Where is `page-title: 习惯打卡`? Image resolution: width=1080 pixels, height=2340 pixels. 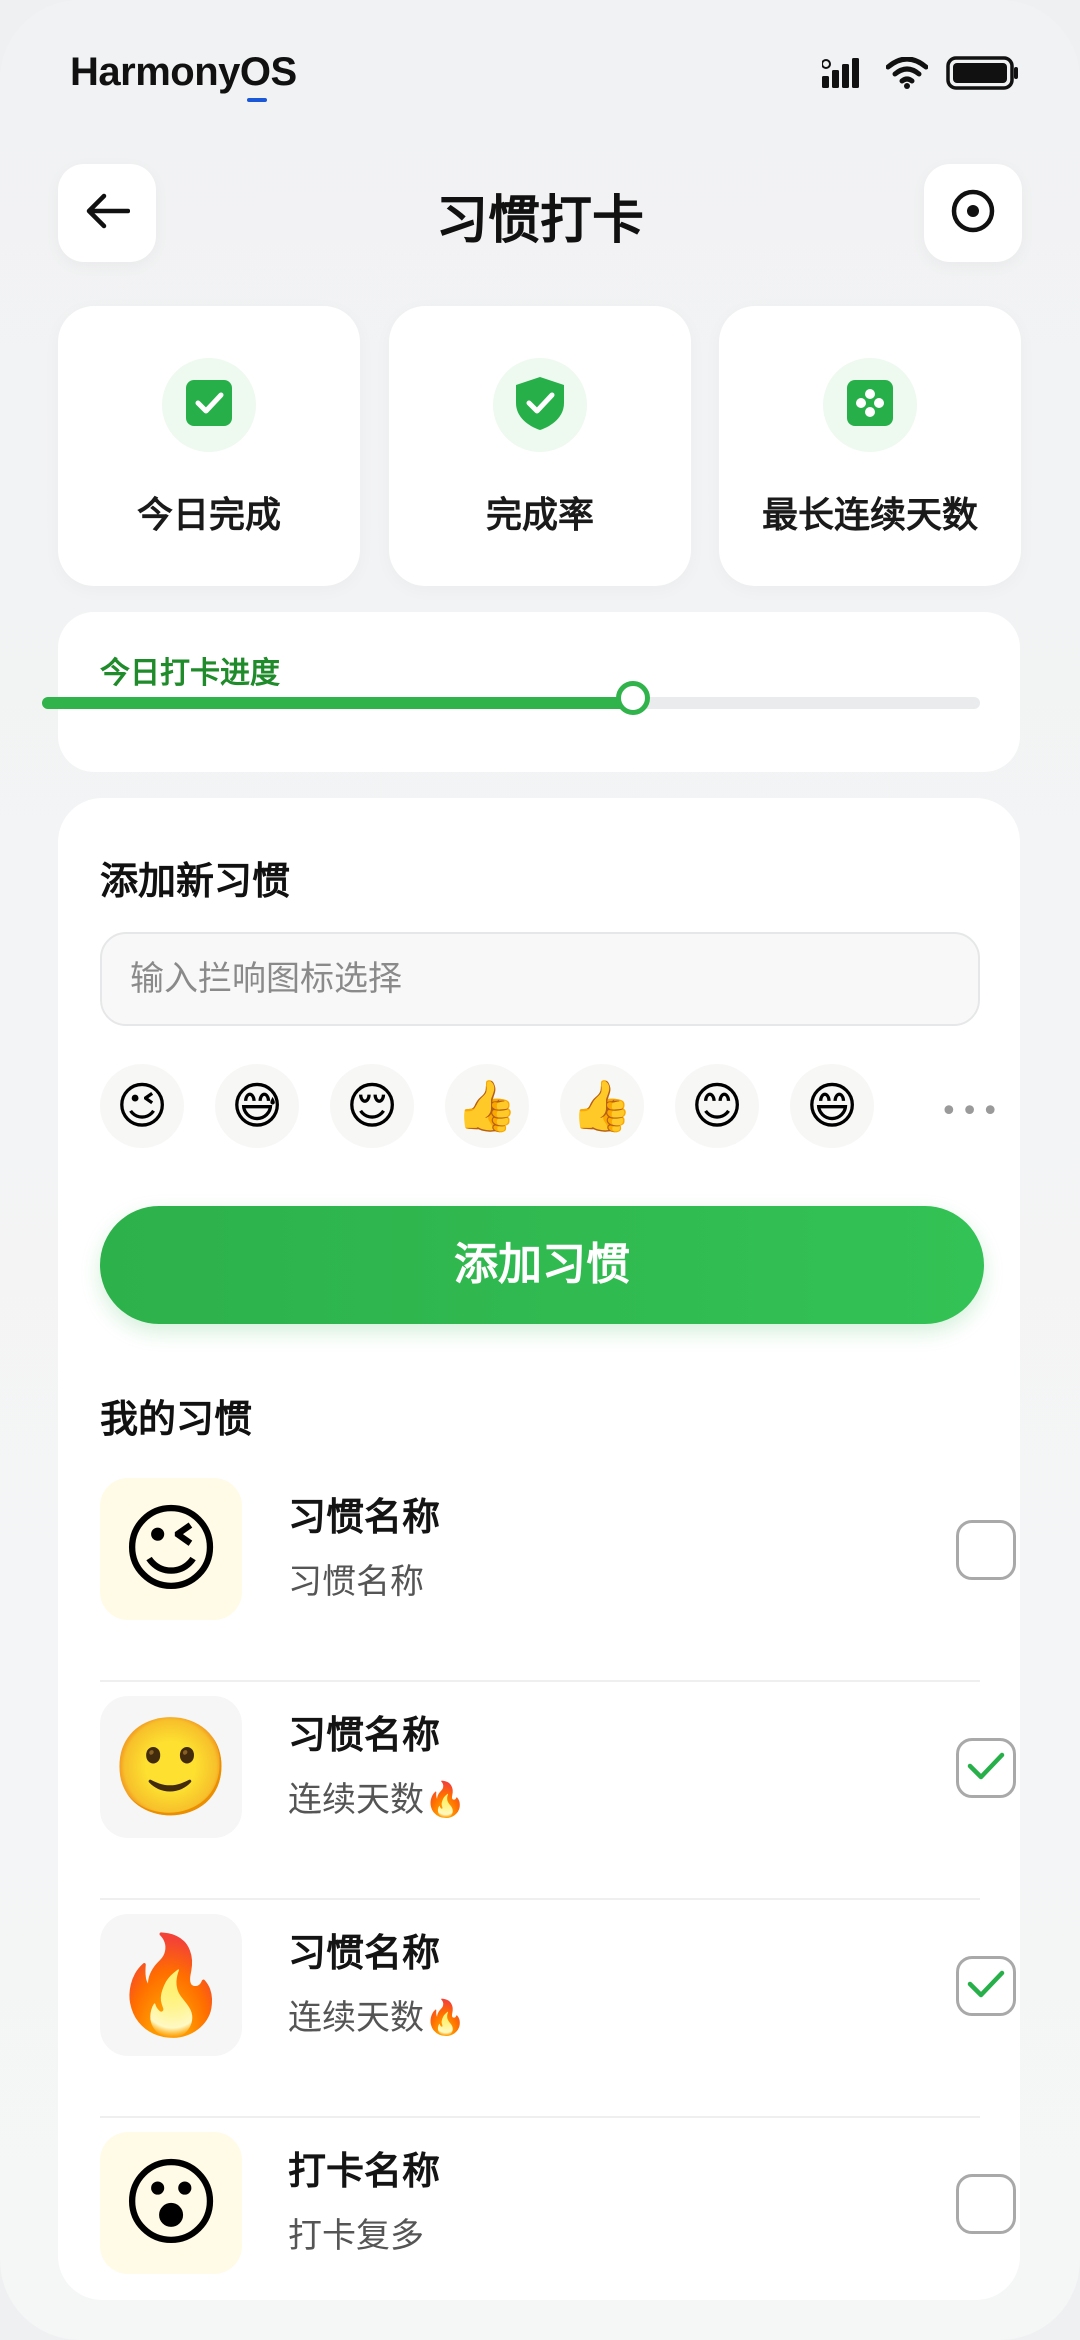 page-title: 习惯打卡 is located at coordinates (539, 221).